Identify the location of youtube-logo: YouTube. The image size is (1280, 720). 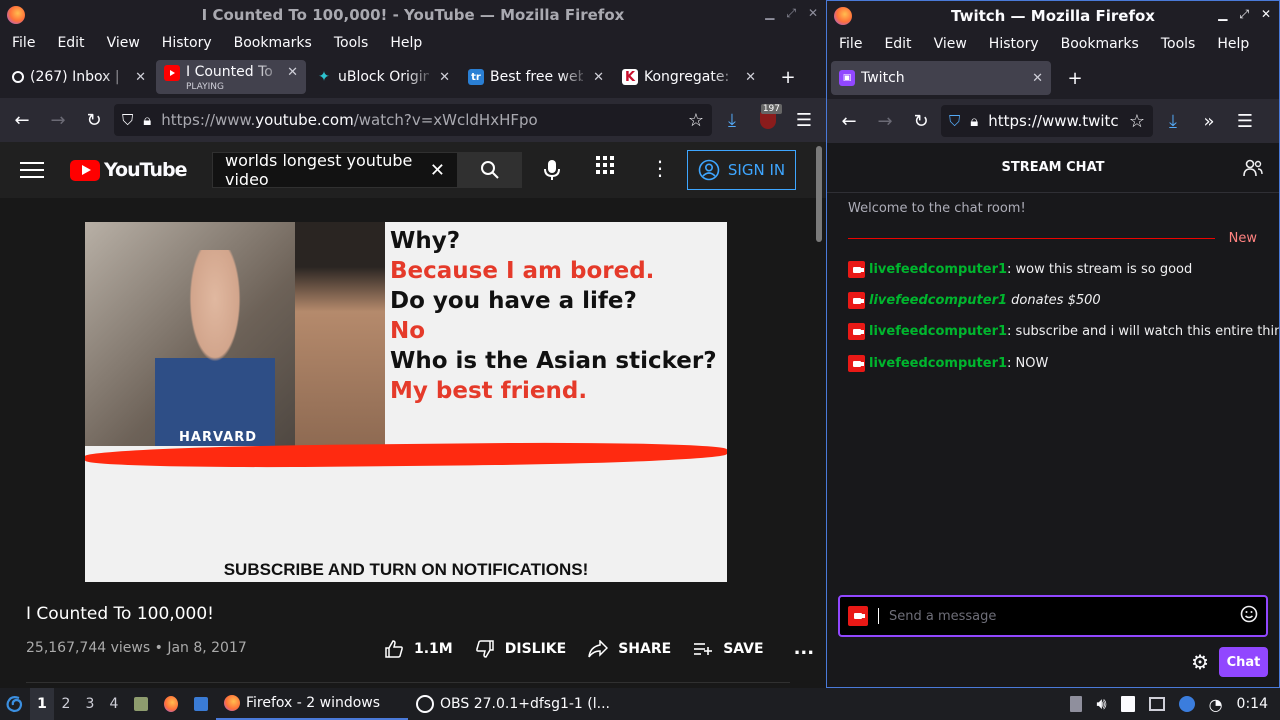
(128, 170).